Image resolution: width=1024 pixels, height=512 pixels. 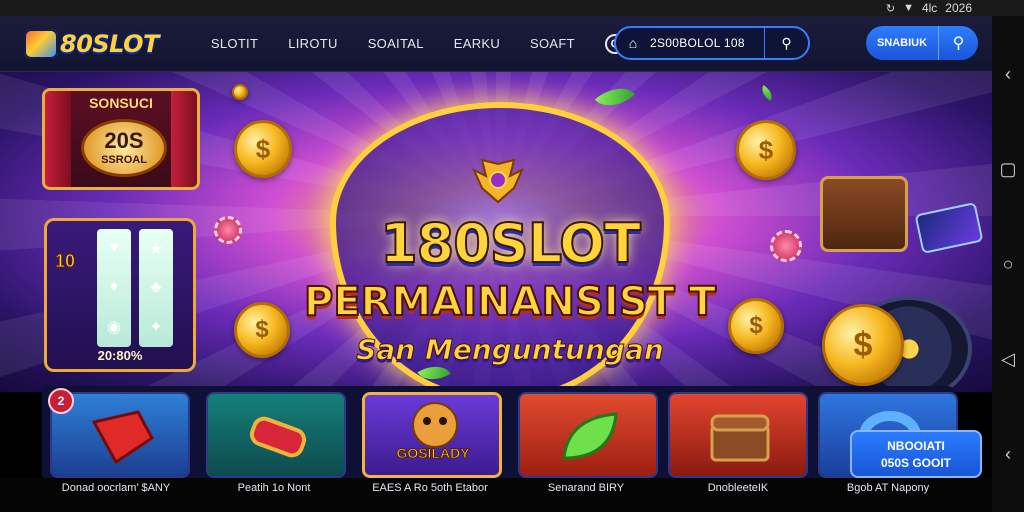 What do you see at coordinates (890, 8) in the screenshot?
I see `sync-icon: ↻` at bounding box center [890, 8].